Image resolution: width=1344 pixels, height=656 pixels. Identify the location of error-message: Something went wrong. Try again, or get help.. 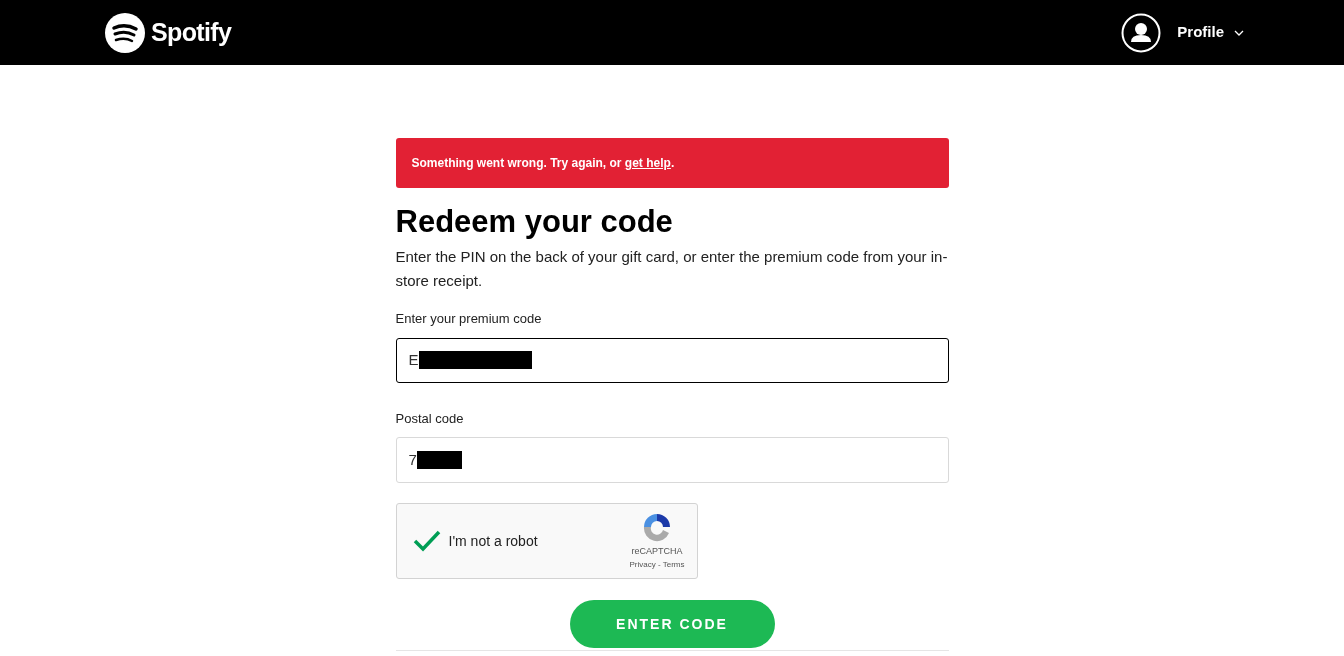
(543, 163).